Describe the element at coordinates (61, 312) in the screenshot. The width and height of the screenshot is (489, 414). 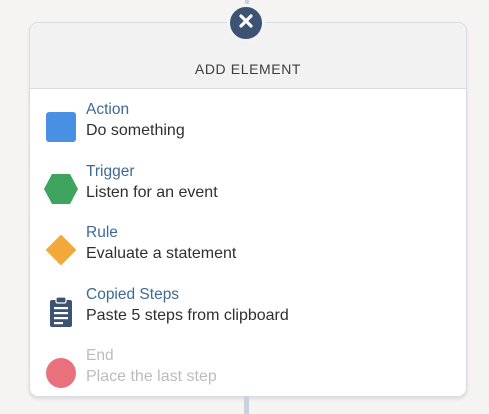
I see `clipboard-icon` at that location.